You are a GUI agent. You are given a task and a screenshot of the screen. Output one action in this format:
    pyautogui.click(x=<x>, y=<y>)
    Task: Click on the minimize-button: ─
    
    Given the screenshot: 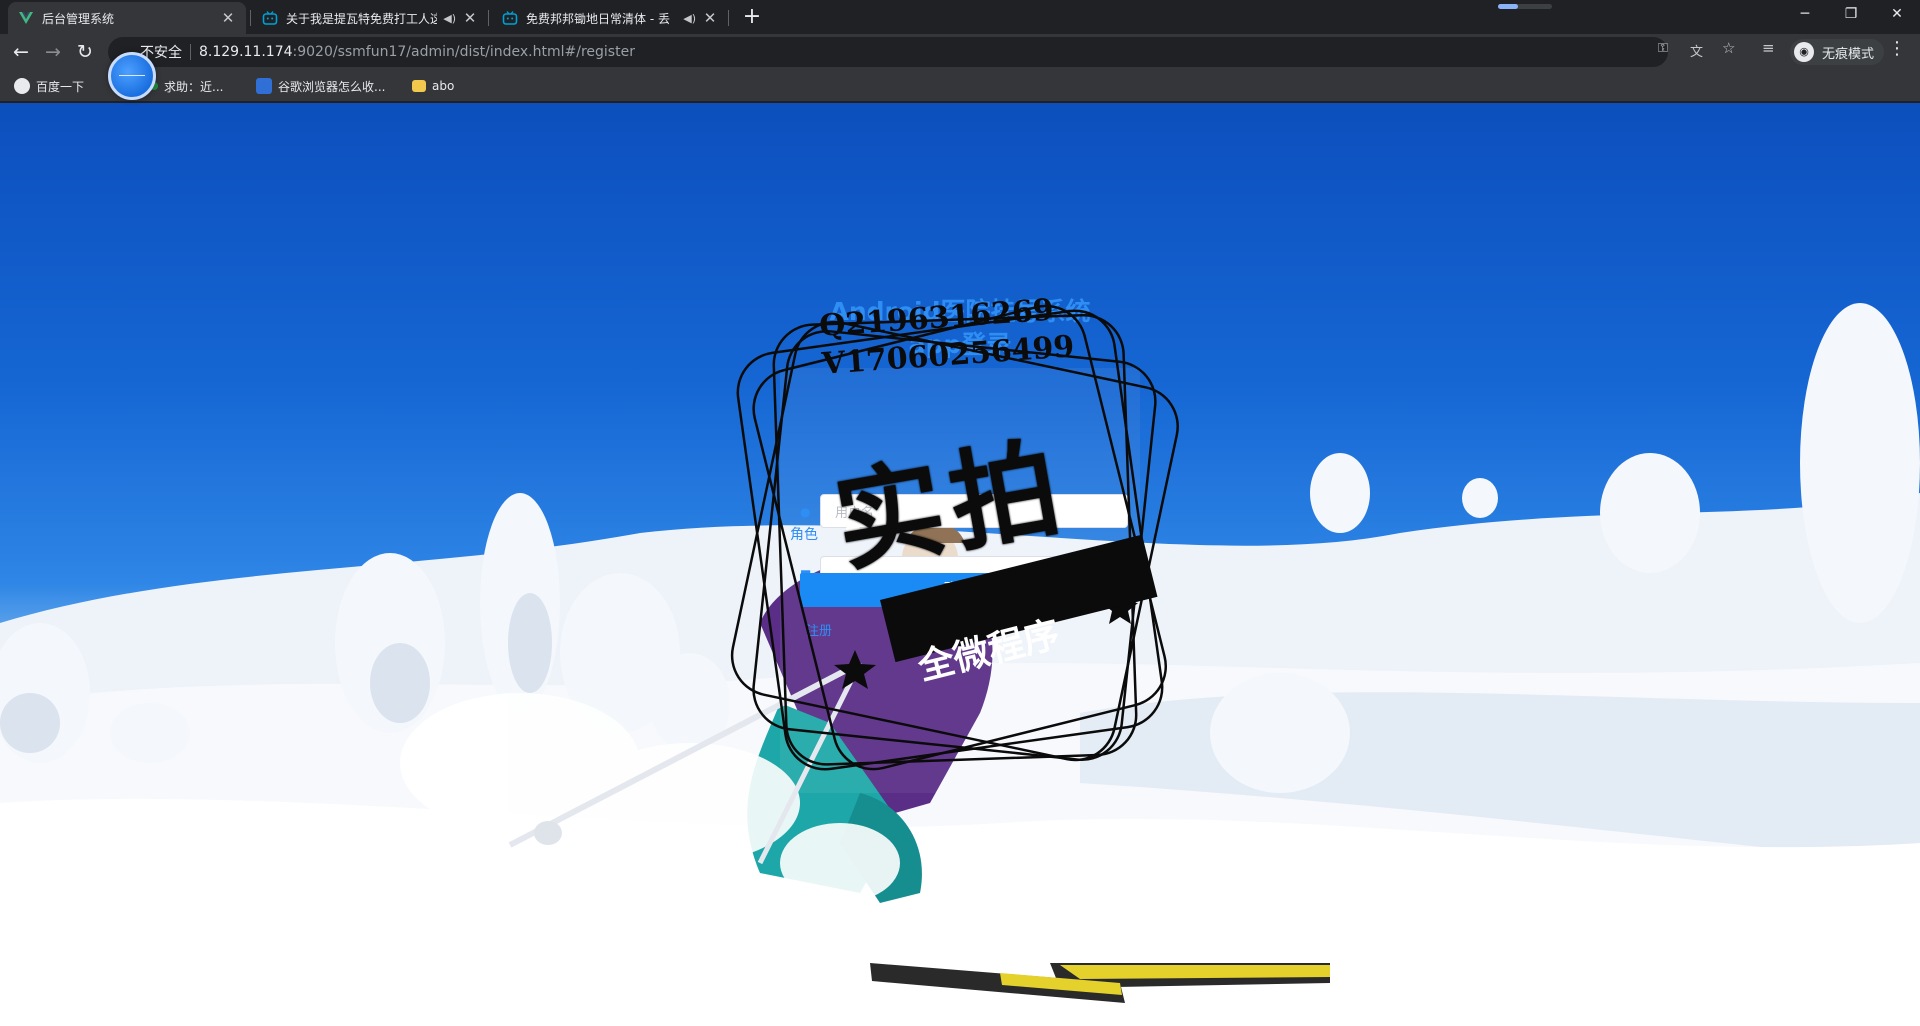 What is the action you would take?
    pyautogui.click(x=1805, y=15)
    